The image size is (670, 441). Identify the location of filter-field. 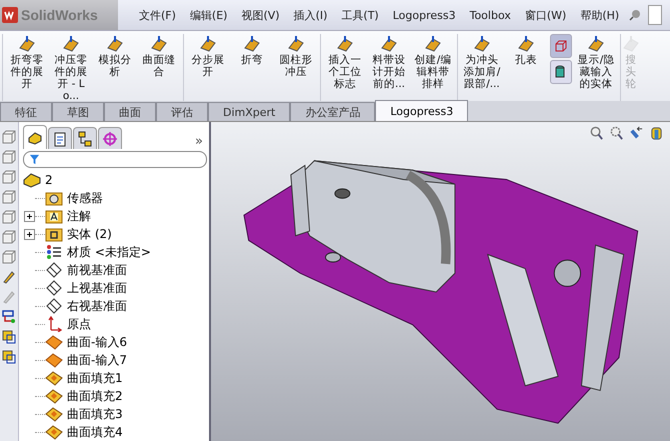
(115, 159).